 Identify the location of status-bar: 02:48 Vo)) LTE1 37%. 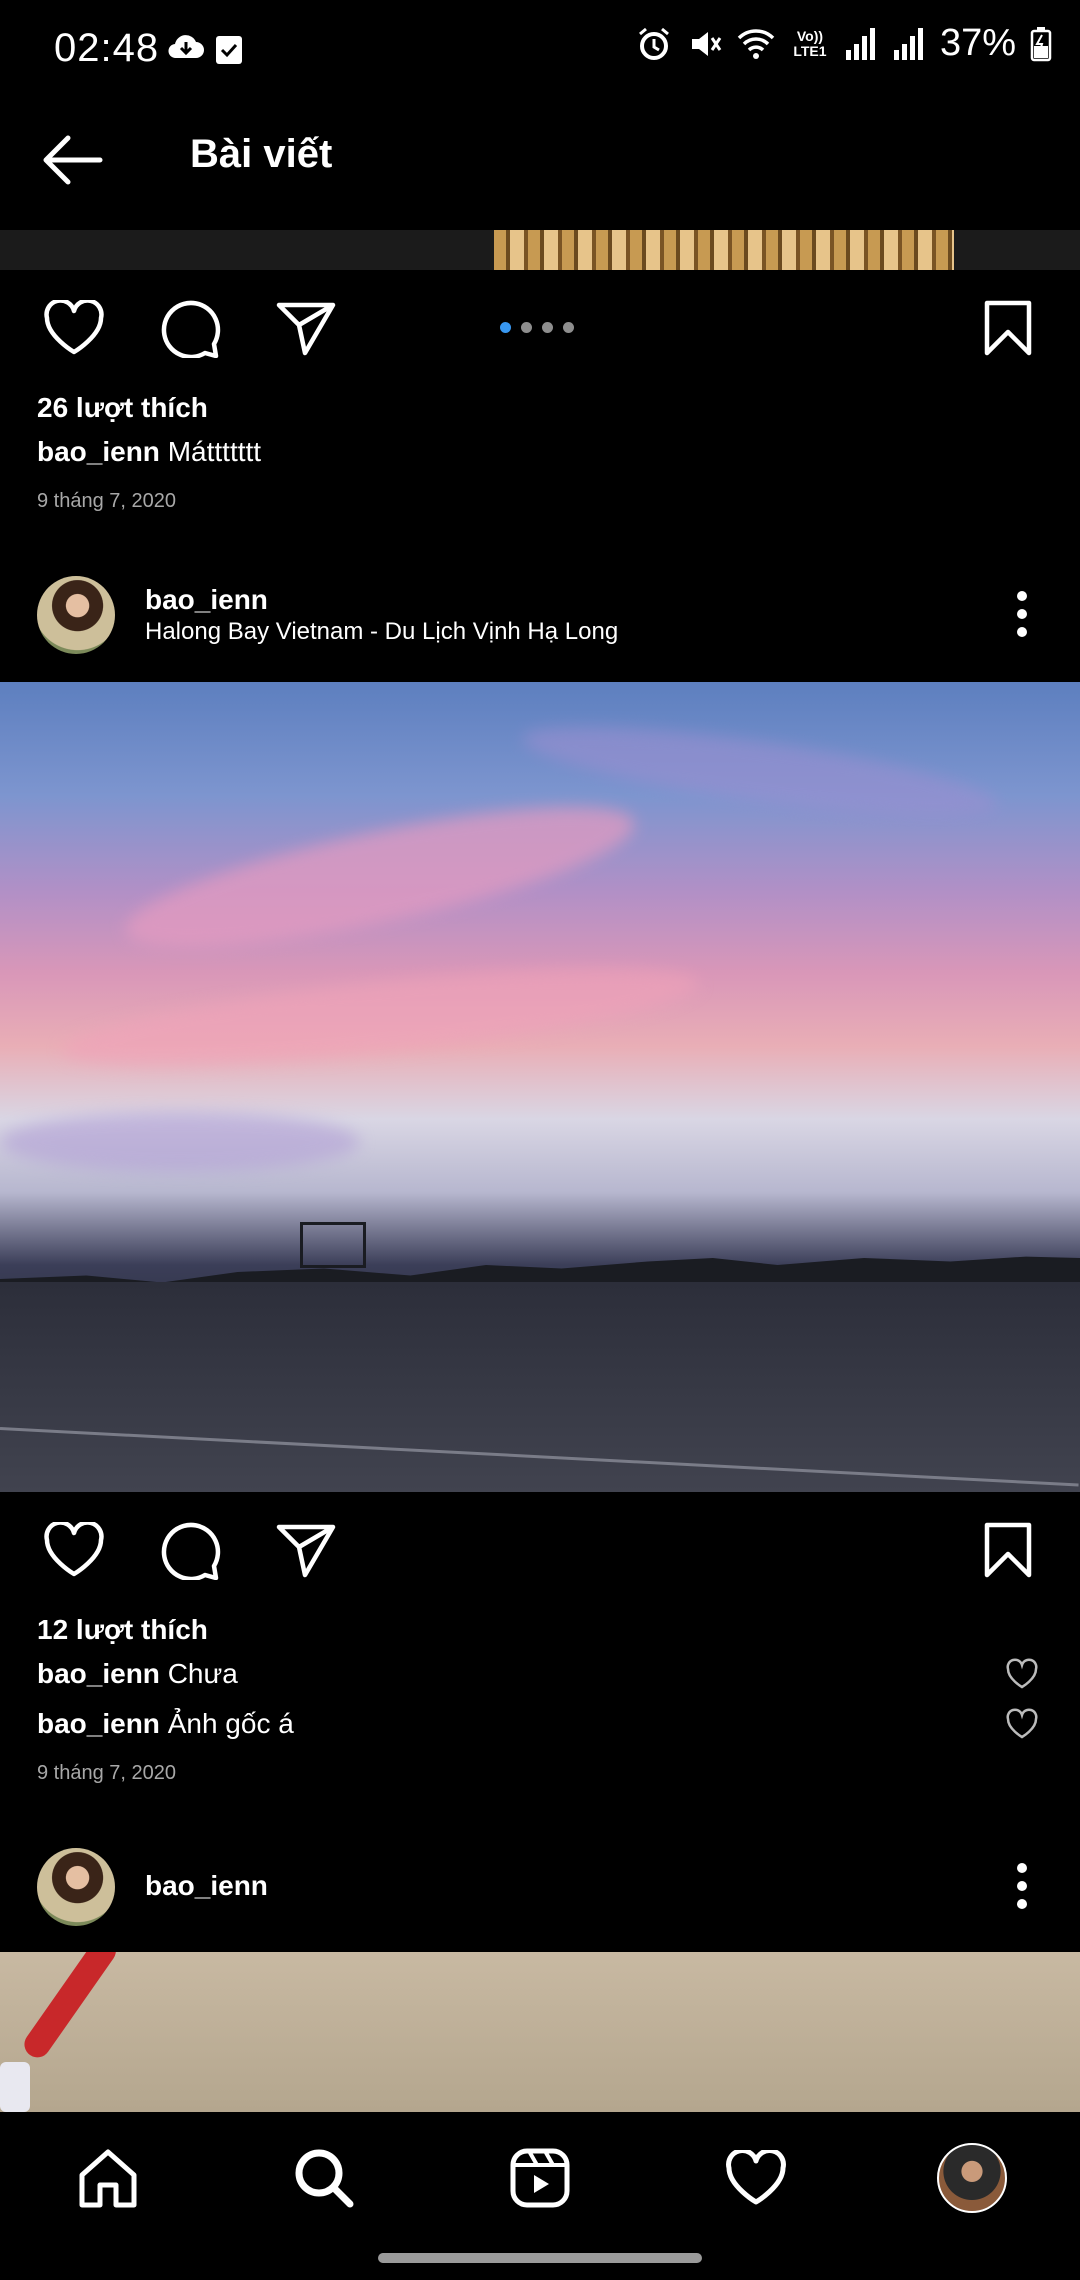
(540, 52).